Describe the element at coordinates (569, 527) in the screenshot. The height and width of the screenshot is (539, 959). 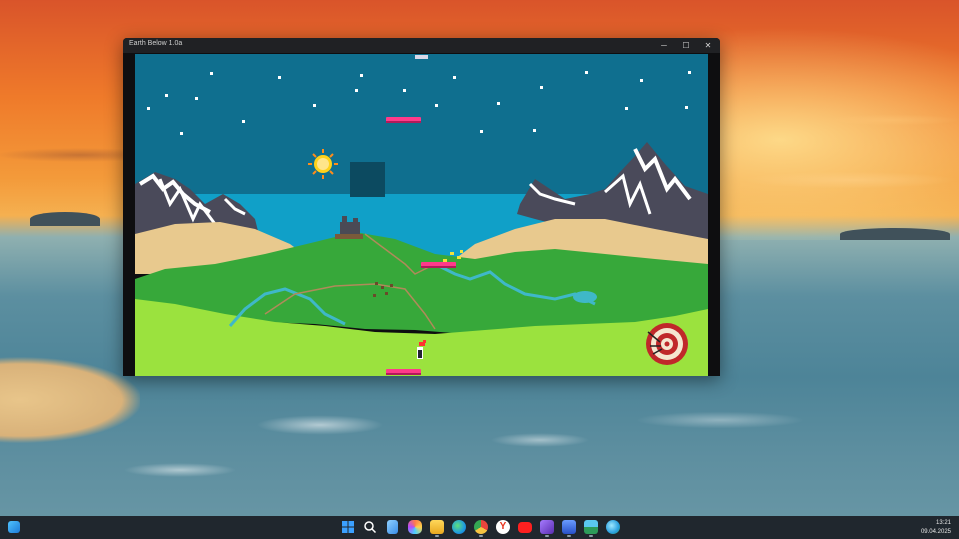
I see `save-floppy-icon` at that location.